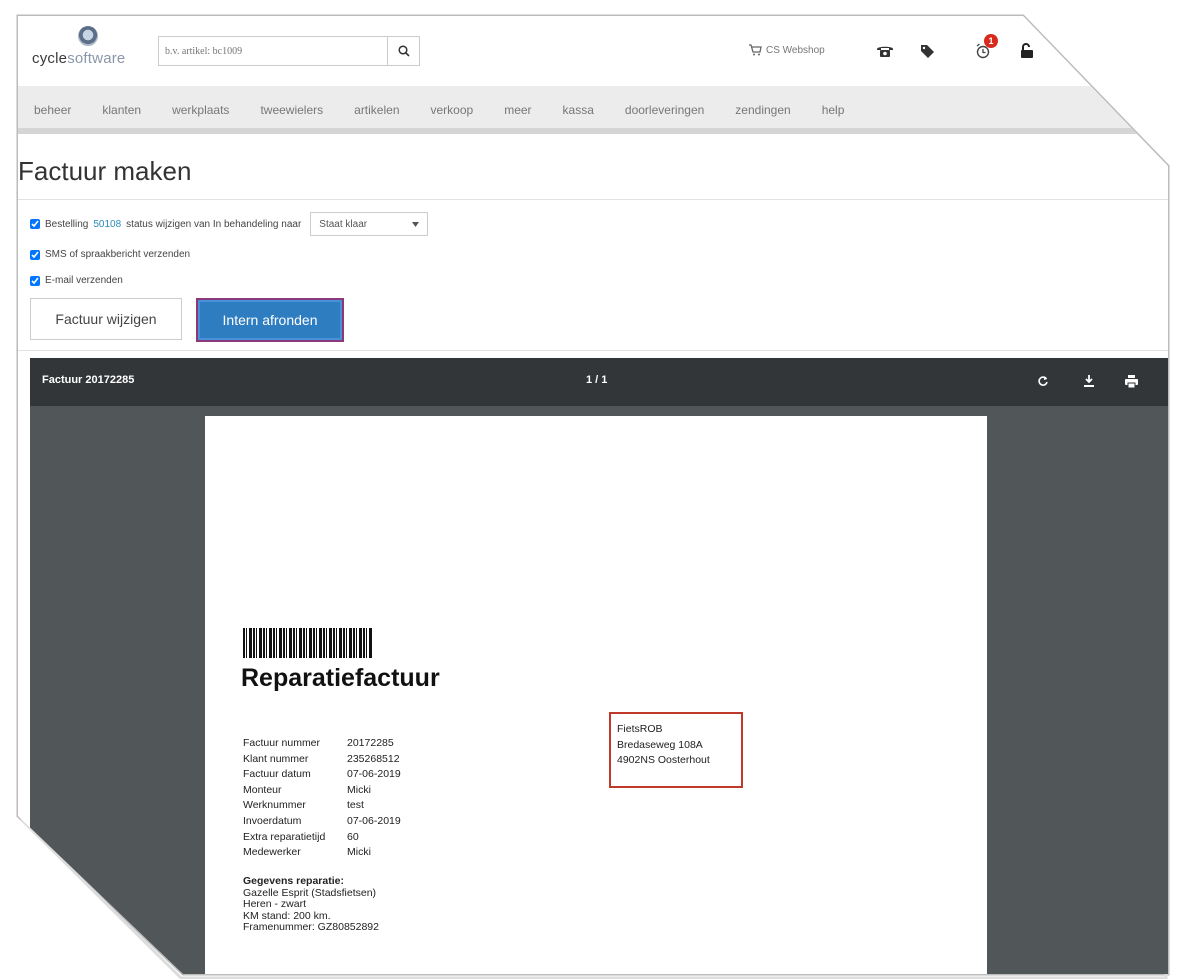 The image size is (1180, 979). I want to click on title-divider, so click(593, 199).